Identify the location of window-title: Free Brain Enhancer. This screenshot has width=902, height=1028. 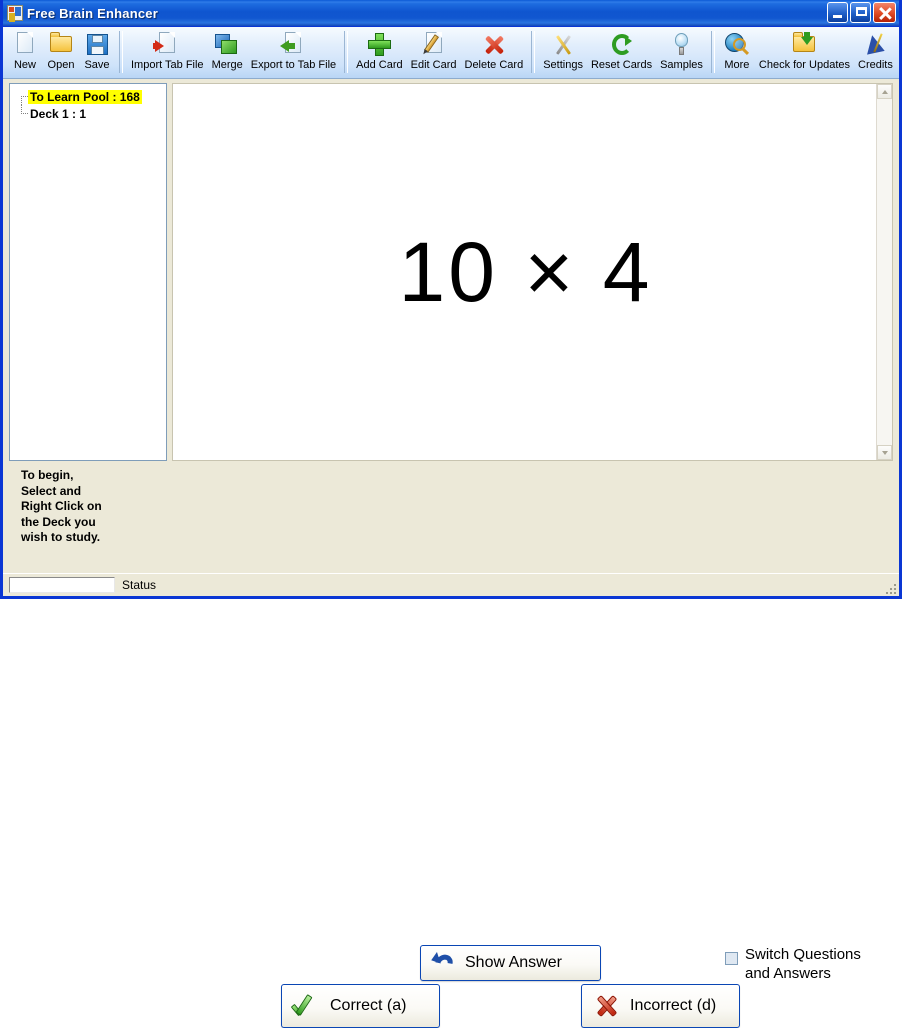
(92, 13).